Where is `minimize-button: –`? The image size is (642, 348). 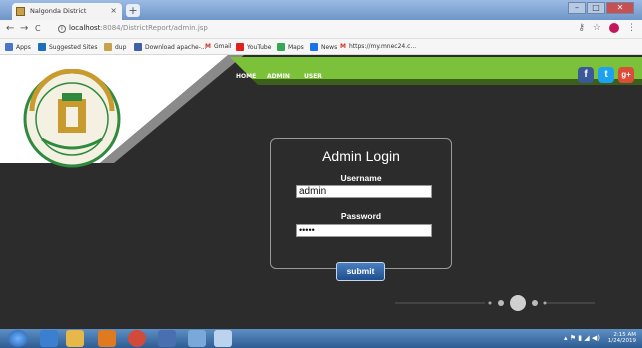 minimize-button: – is located at coordinates (577, 8).